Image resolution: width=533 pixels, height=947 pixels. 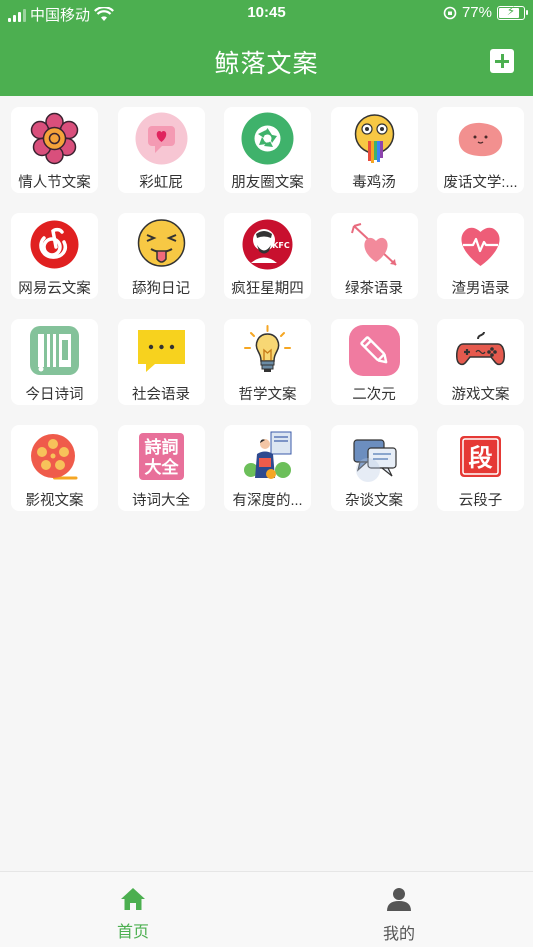 I want to click on category-label: 毒鸡汤, so click(x=374, y=183).